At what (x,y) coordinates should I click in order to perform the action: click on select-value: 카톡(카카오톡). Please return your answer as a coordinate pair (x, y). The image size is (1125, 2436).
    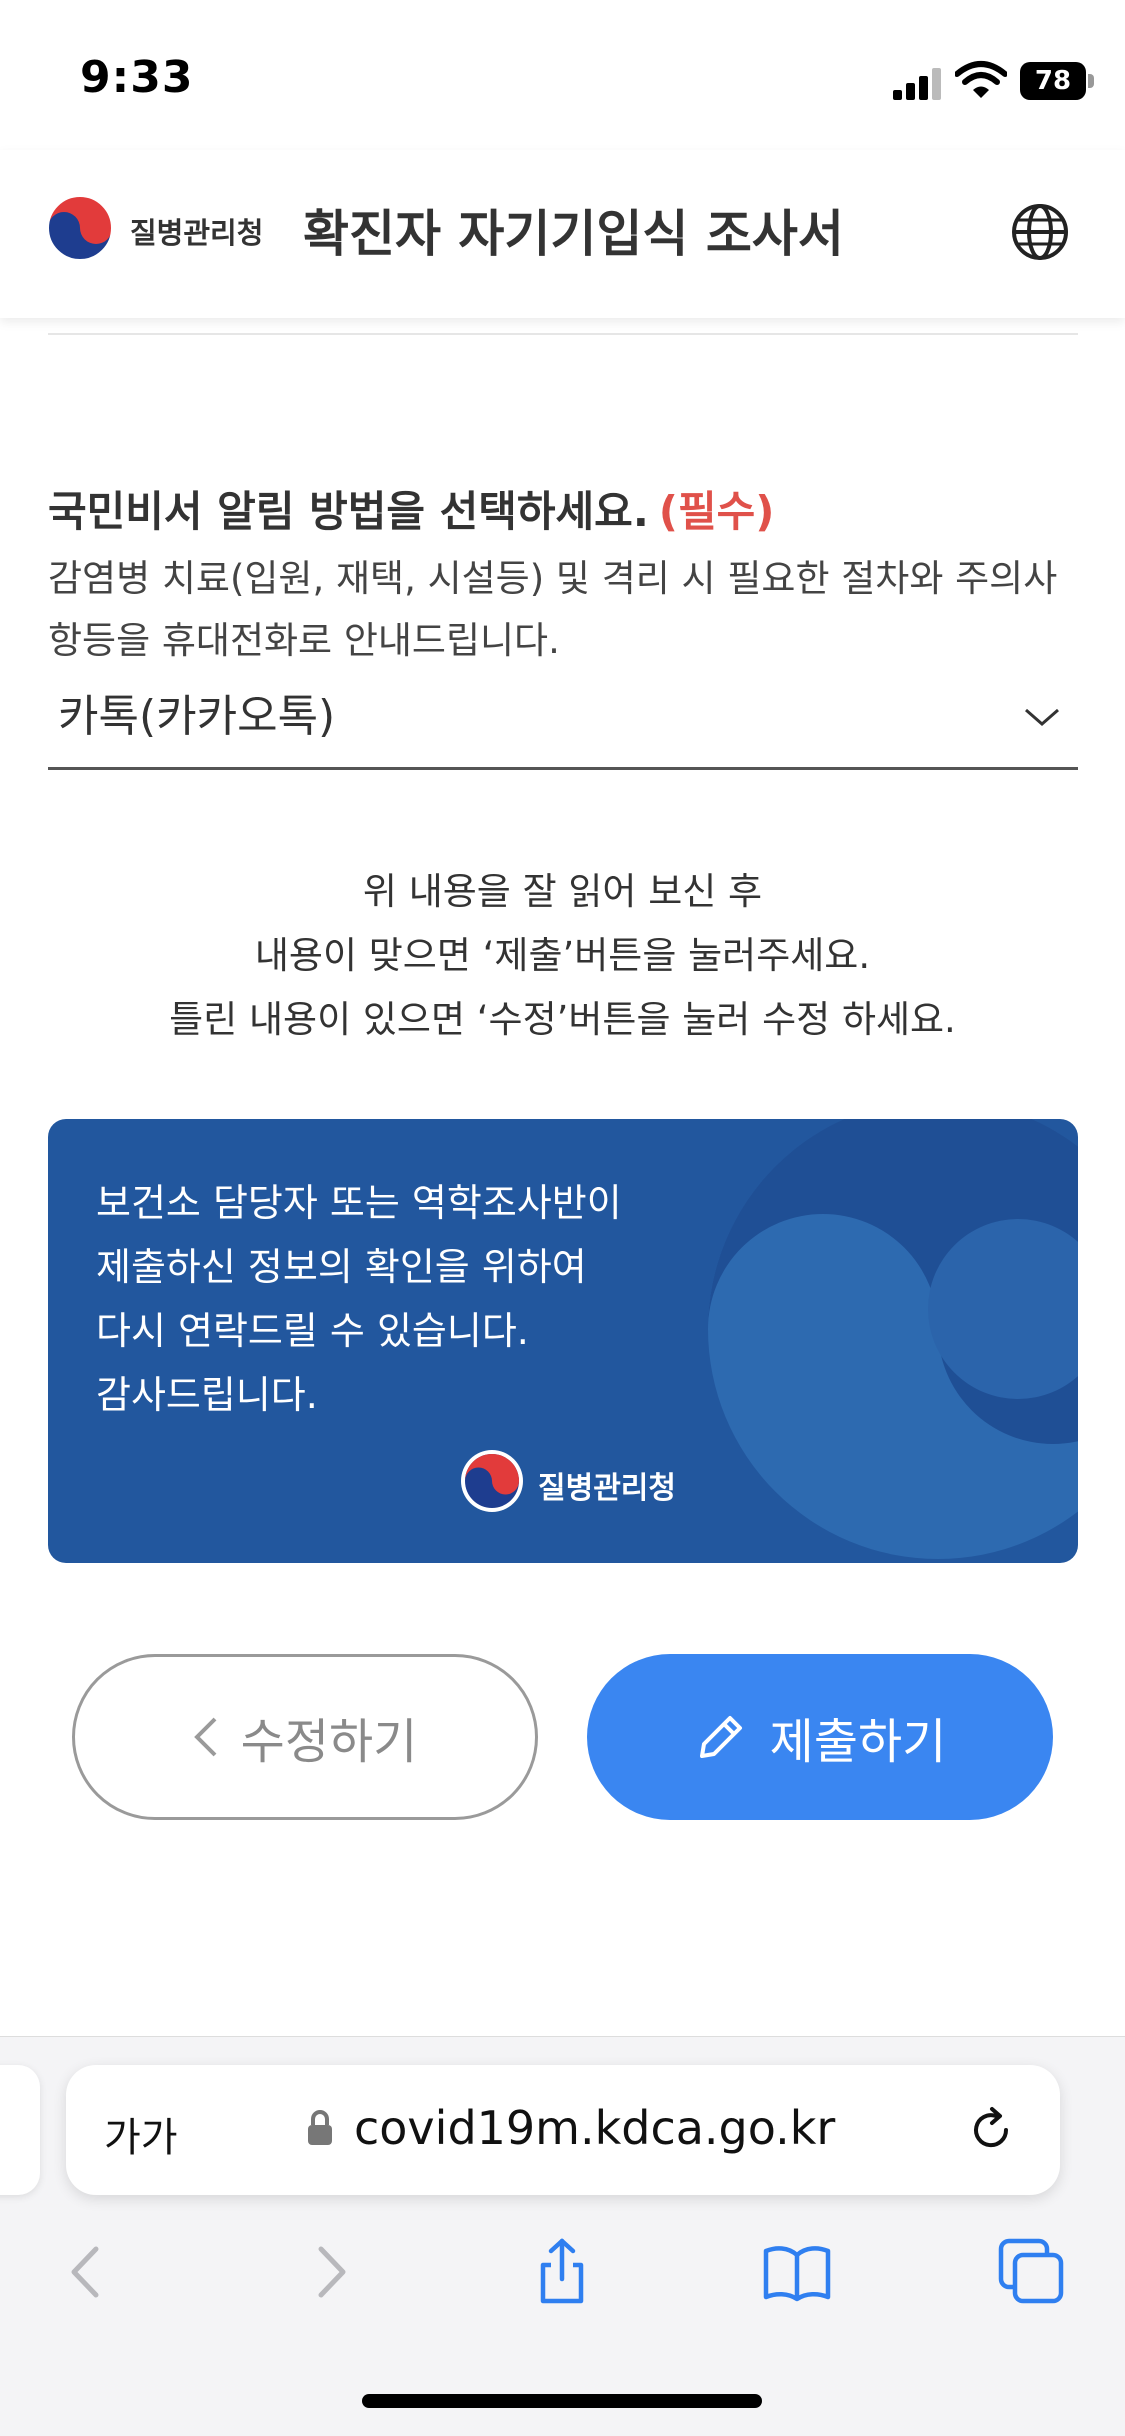
    Looking at the image, I should click on (197, 716).